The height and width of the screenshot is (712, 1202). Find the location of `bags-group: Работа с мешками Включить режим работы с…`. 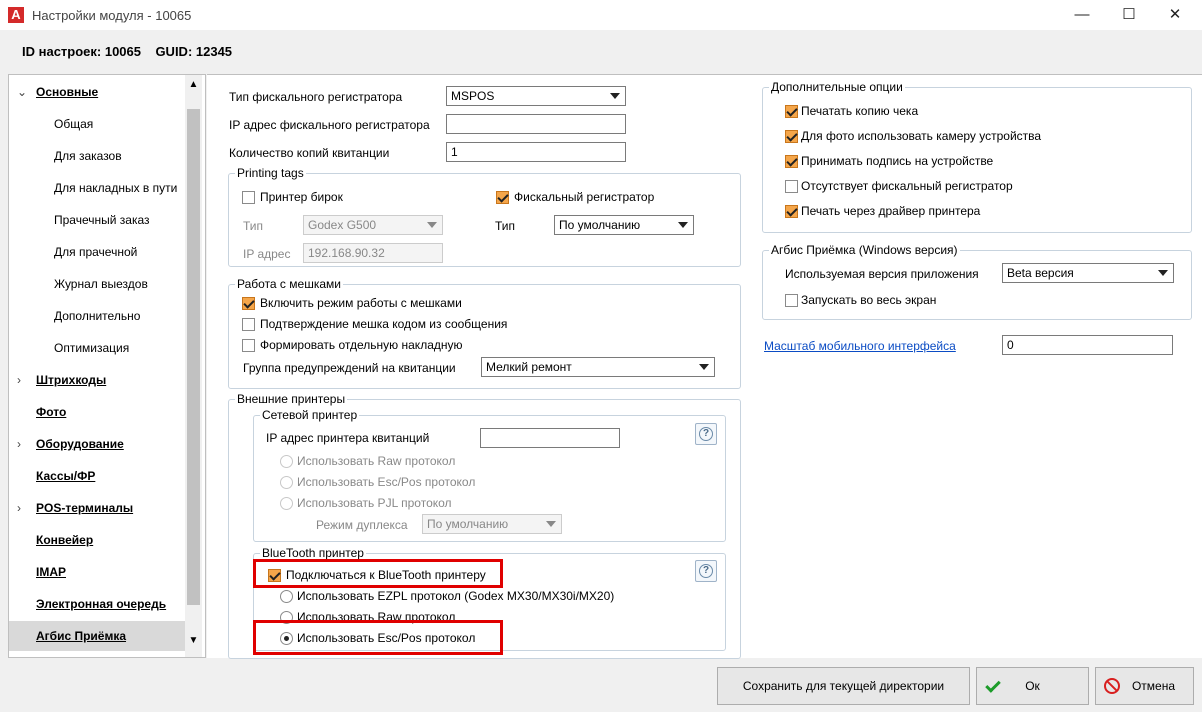

bags-group: Работа с мешками Включить режим работы с… is located at coordinates (484, 333).